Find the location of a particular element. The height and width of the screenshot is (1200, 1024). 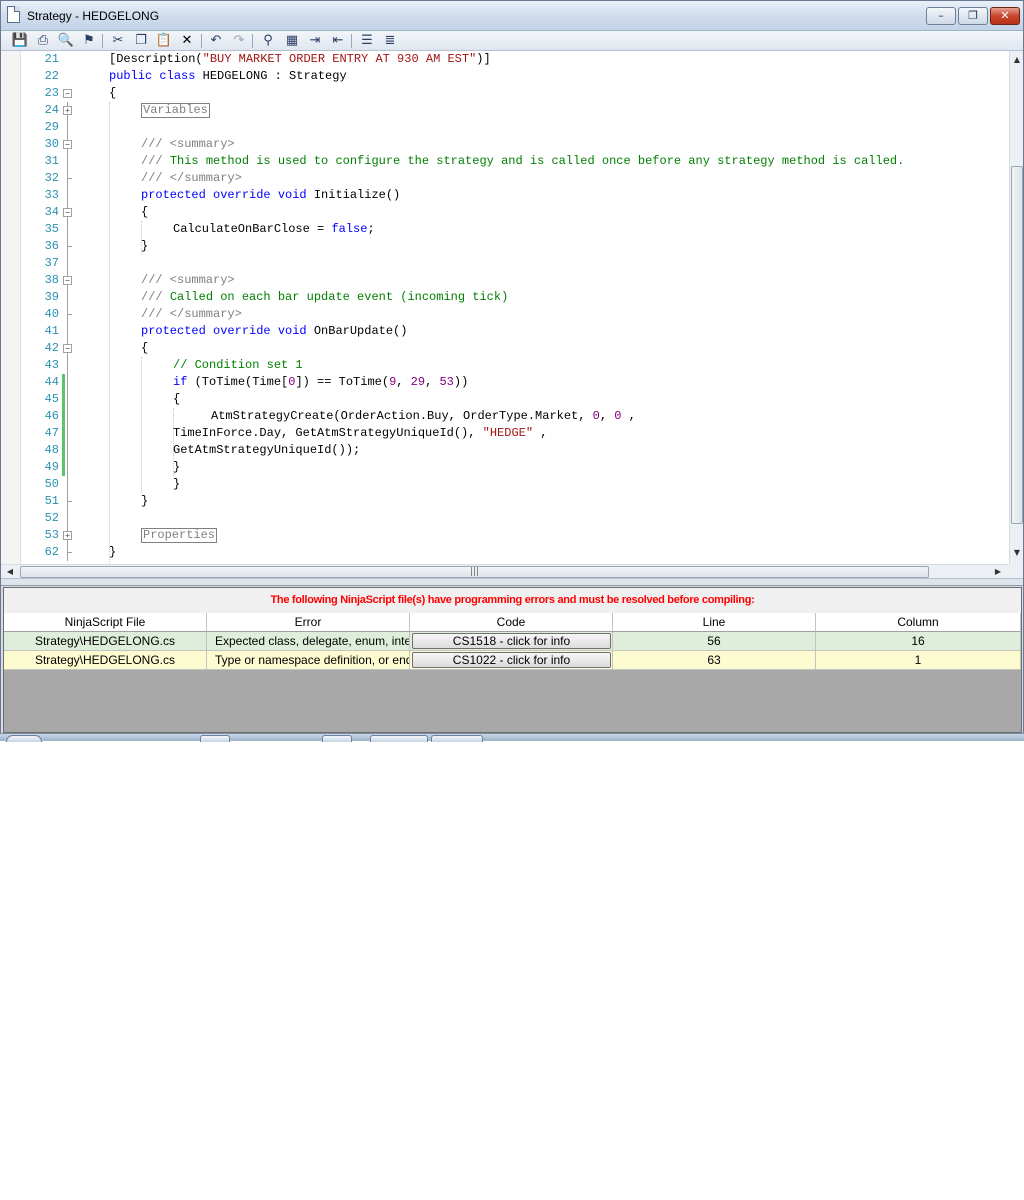

scroll-down-icon: ▼ is located at coordinates (1017, 553).